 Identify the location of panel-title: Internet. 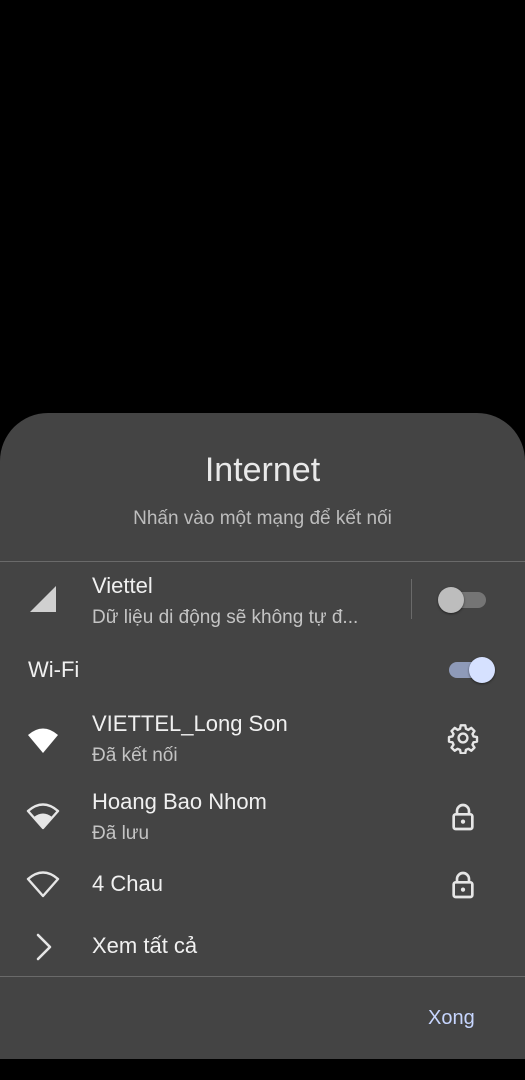
(262, 470).